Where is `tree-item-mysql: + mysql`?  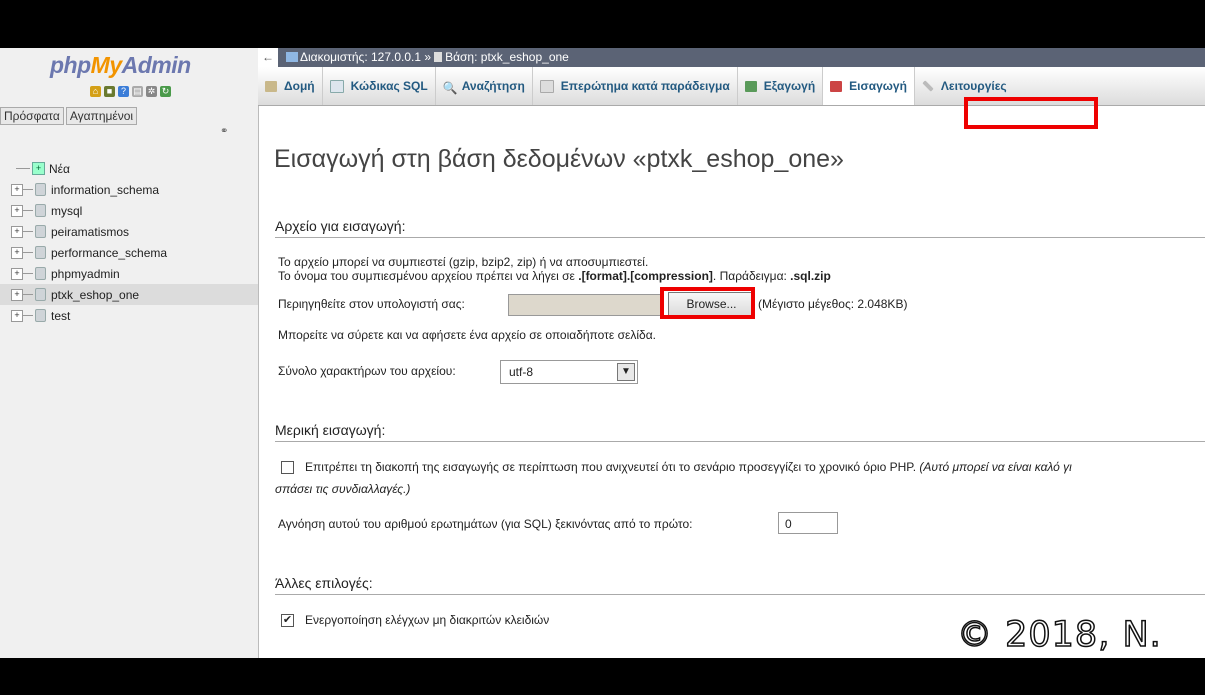
tree-item-mysql: + mysql is located at coordinates (129, 210).